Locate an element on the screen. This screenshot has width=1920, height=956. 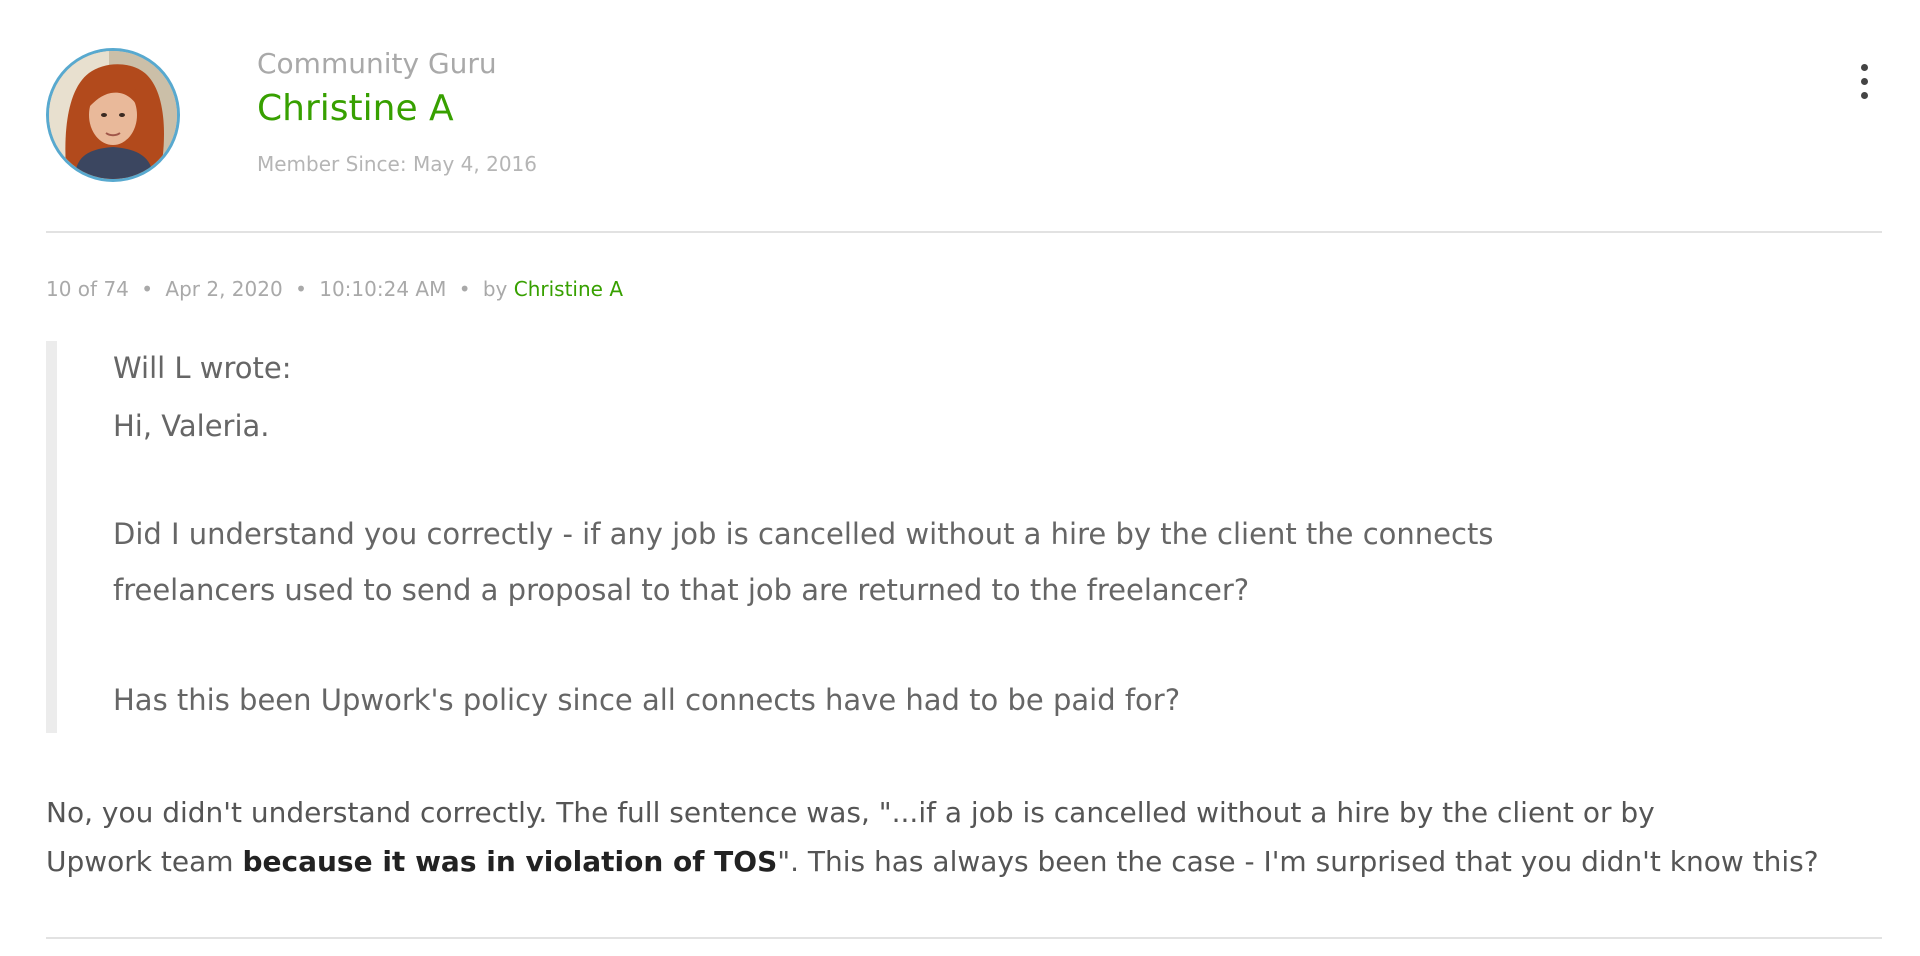
more-vertical-icon is located at coordinates (1865, 82).